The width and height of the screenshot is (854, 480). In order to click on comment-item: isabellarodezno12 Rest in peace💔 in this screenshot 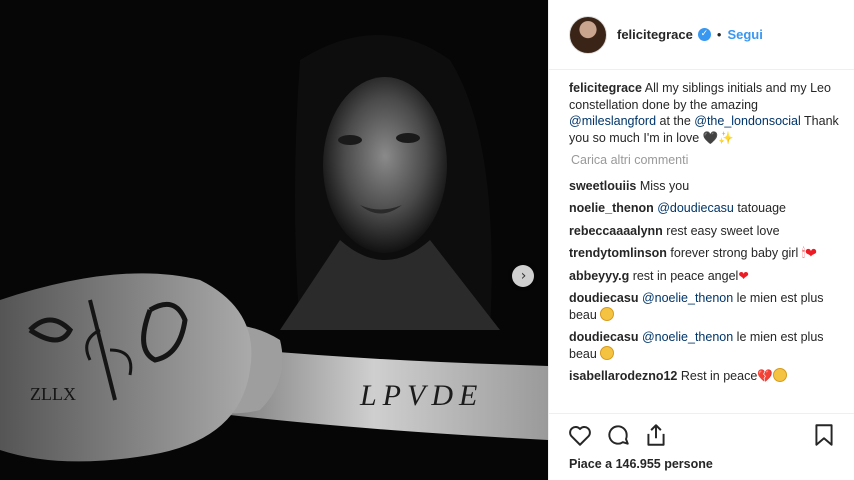, I will do `click(705, 376)`.